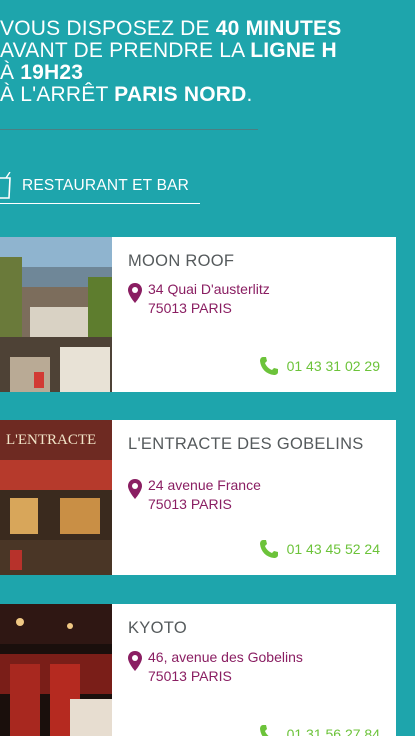 The image size is (415, 736). Describe the element at coordinates (129, 129) in the screenshot. I see `header-divider` at that location.